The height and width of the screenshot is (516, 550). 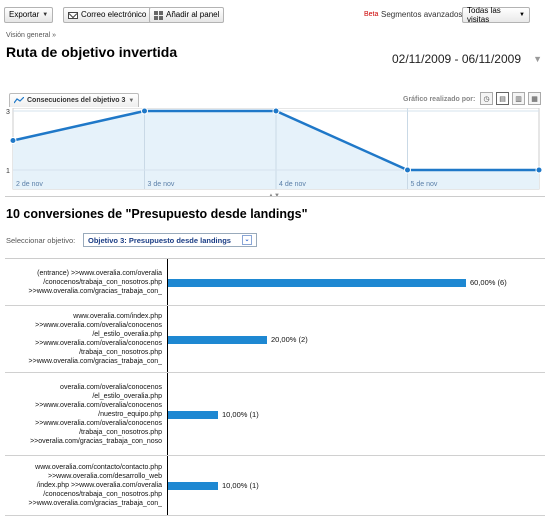 I want to click on dashboard-icon, so click(x=158, y=15).